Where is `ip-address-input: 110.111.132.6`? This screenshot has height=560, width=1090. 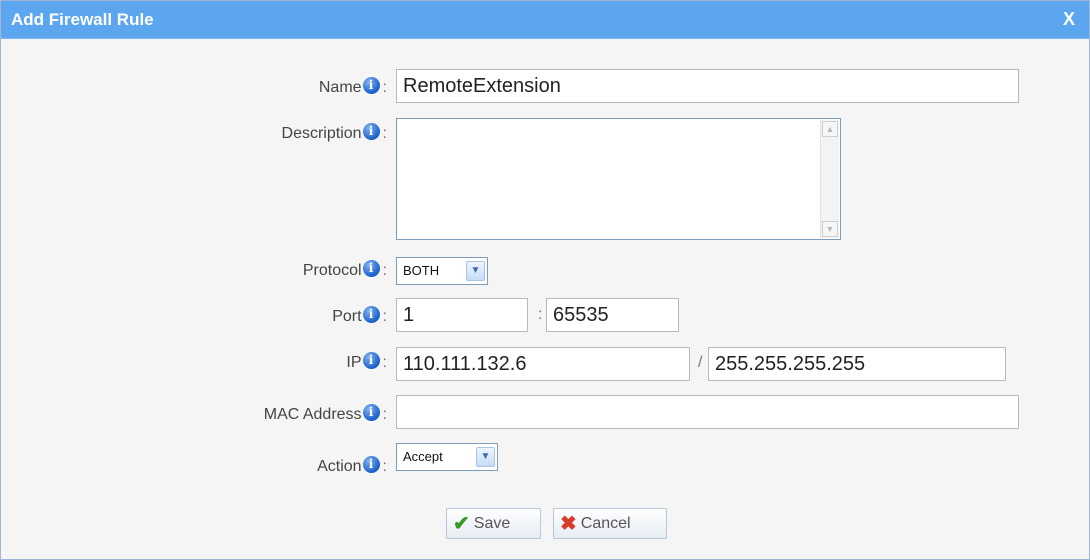 ip-address-input: 110.111.132.6 is located at coordinates (543, 364).